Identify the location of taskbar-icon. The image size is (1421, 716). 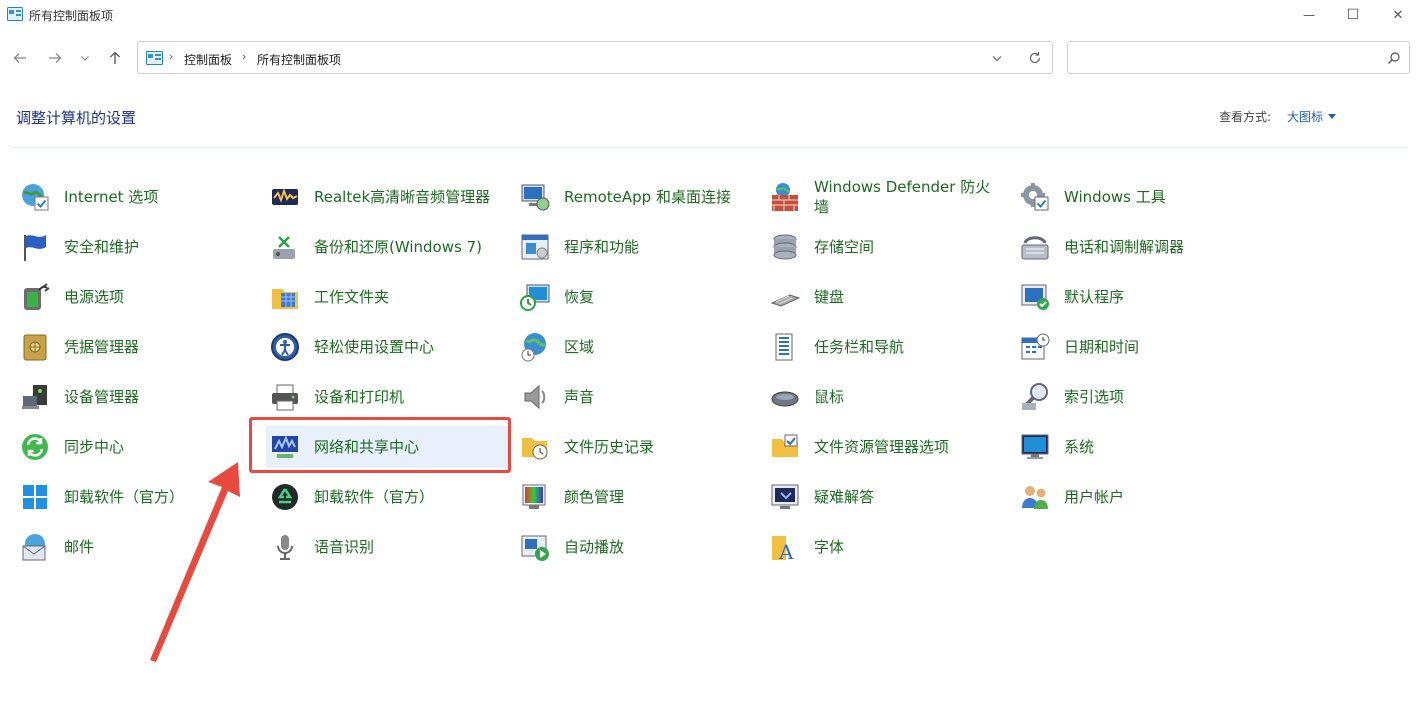
(784, 347).